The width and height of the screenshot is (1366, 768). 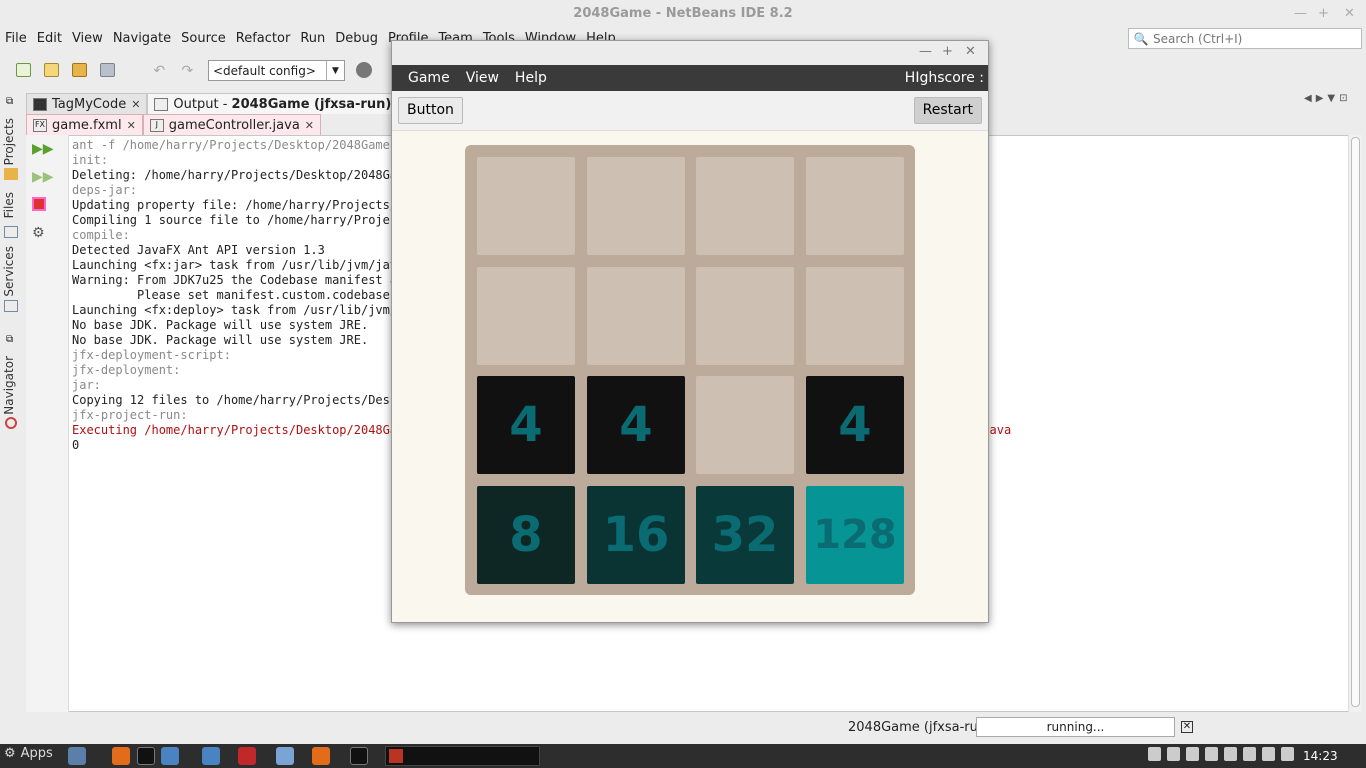 I want to click on vertical-scrollbar, so click(x=1355, y=423).